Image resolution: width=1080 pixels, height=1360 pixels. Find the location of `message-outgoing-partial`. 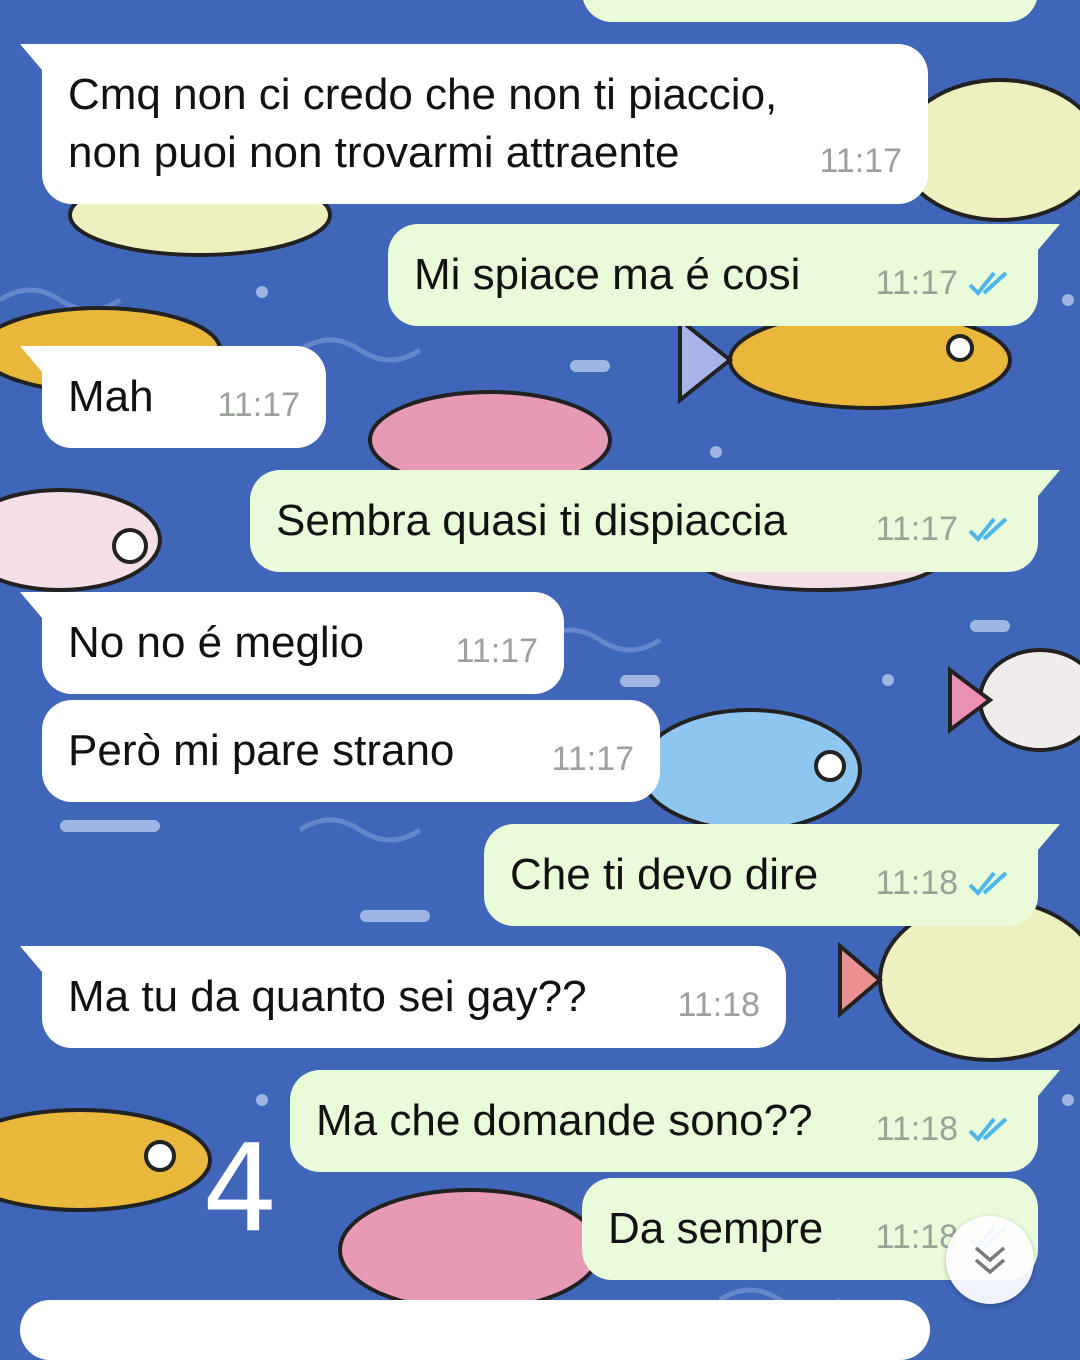

message-outgoing-partial is located at coordinates (810, 11).